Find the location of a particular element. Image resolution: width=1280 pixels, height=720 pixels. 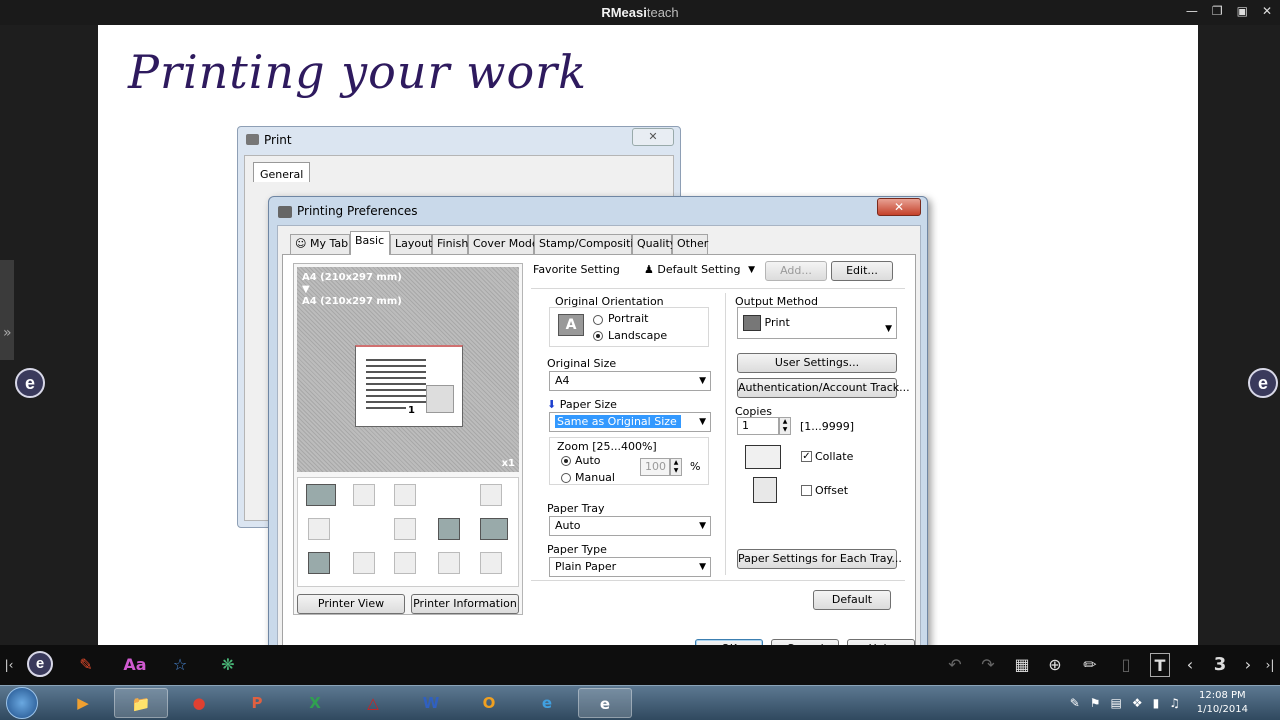

printer-view-button: Printer View is located at coordinates (351, 604).